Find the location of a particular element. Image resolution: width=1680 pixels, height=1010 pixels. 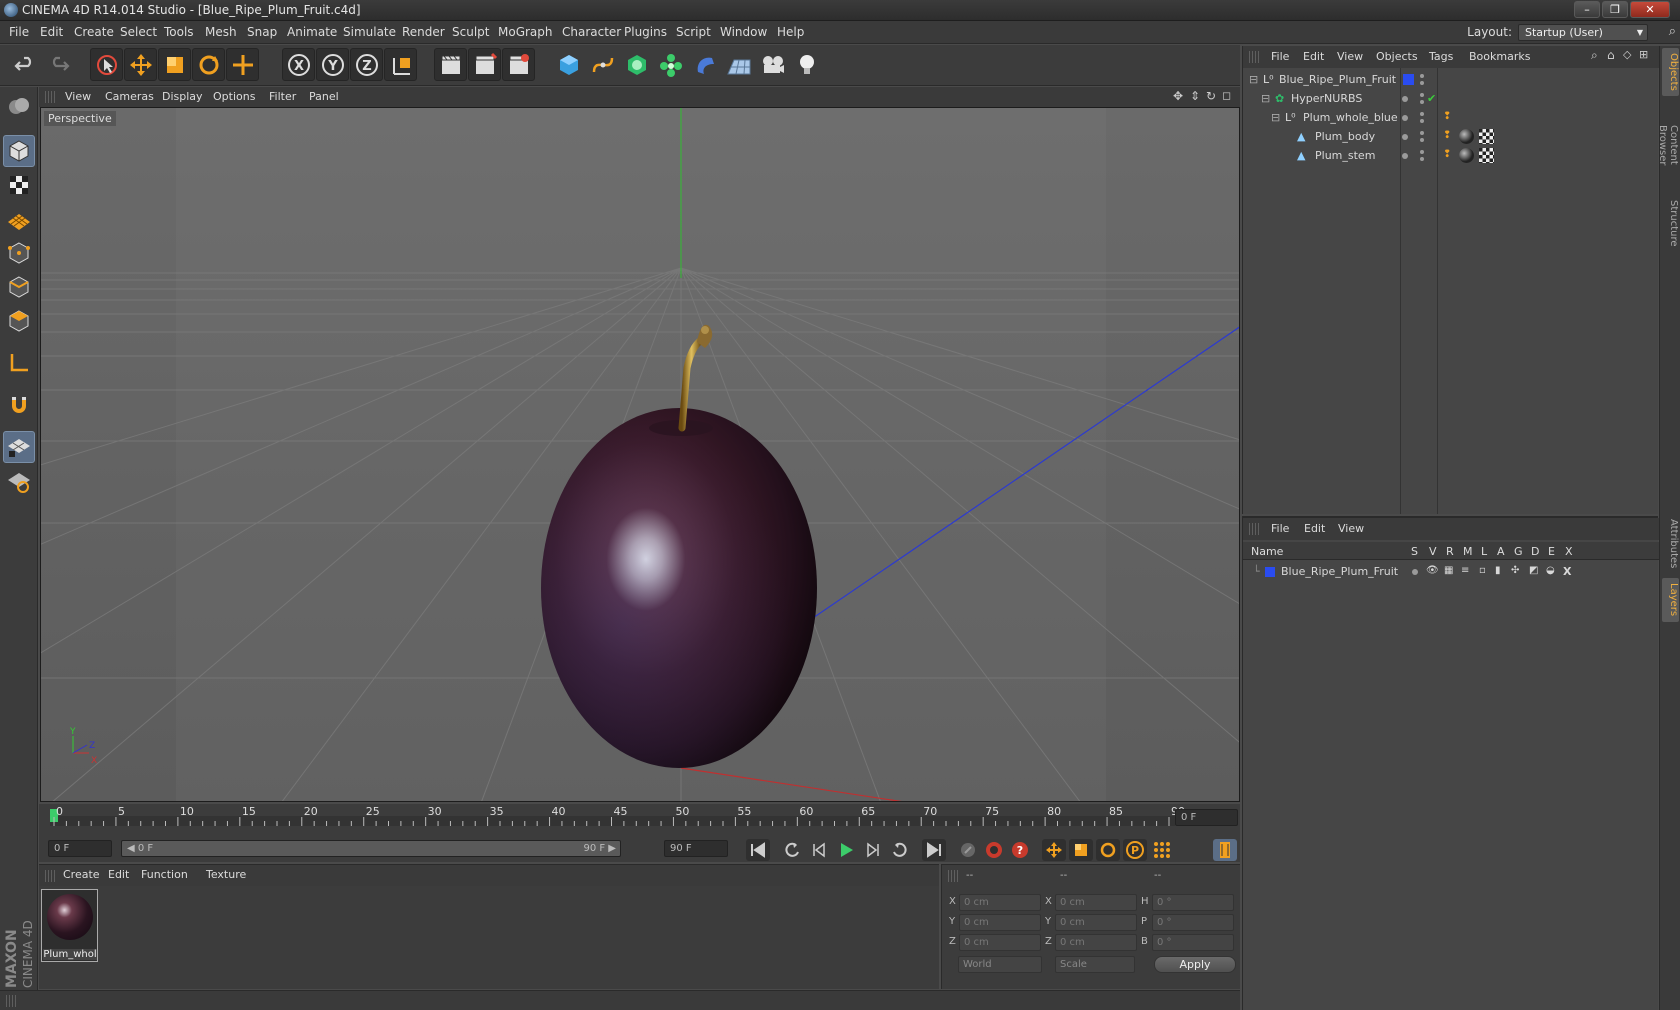

layer-row: └ Blue_Ripe_Plum_Fruit 👁 ▦ ≡ ▫ ▮ ✣ ◩ ◒ X is located at coordinates (1451, 572).